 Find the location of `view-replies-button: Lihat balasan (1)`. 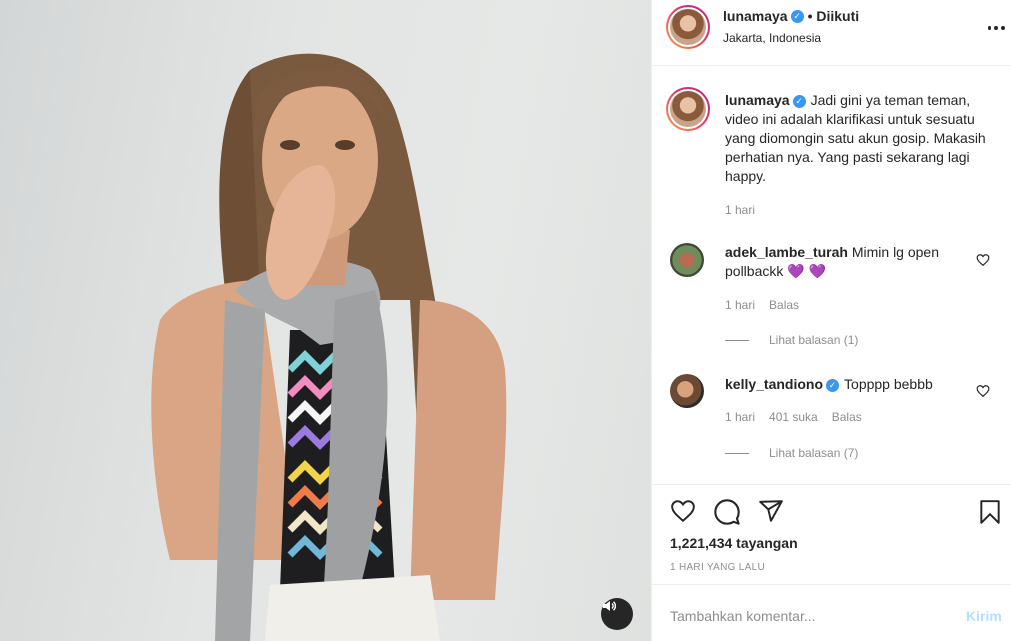

view-replies-button: Lihat balasan (1) is located at coordinates (791, 340).